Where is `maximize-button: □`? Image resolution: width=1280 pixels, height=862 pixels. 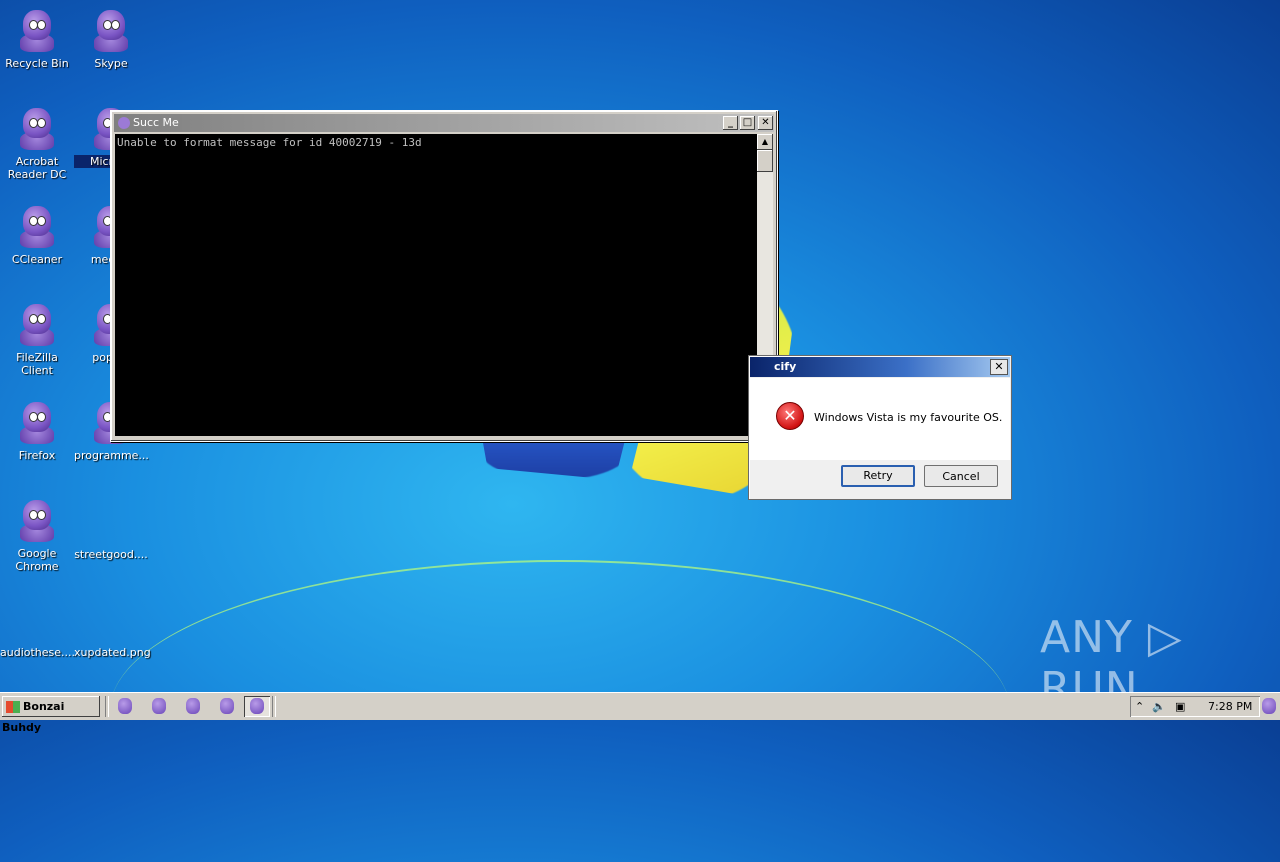
maximize-button: □ is located at coordinates (747, 123).